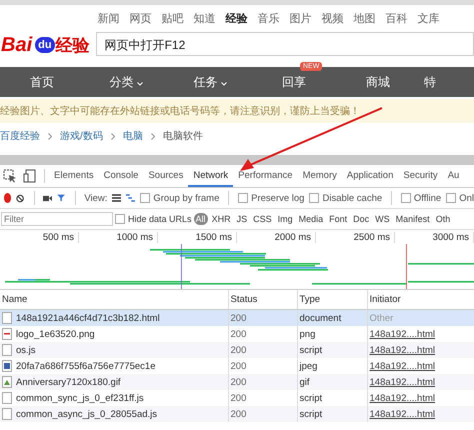 This screenshot has width=474, height=430. Describe the element at coordinates (397, 18) in the screenshot. I see `top-link: 百科` at that location.